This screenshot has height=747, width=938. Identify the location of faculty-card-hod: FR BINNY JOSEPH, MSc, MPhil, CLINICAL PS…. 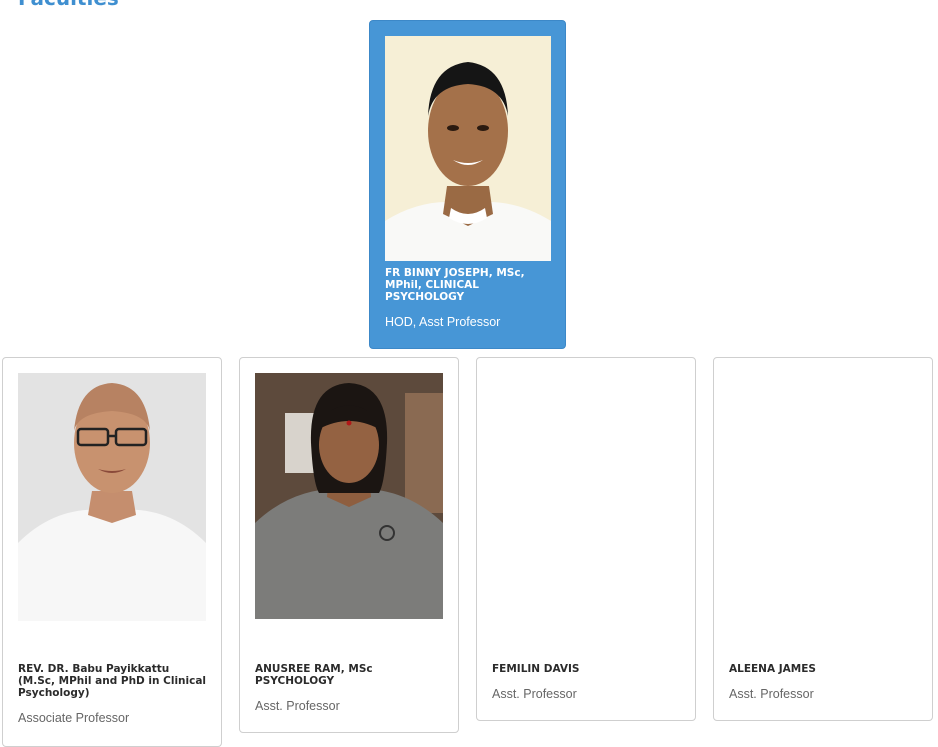
(467, 184).